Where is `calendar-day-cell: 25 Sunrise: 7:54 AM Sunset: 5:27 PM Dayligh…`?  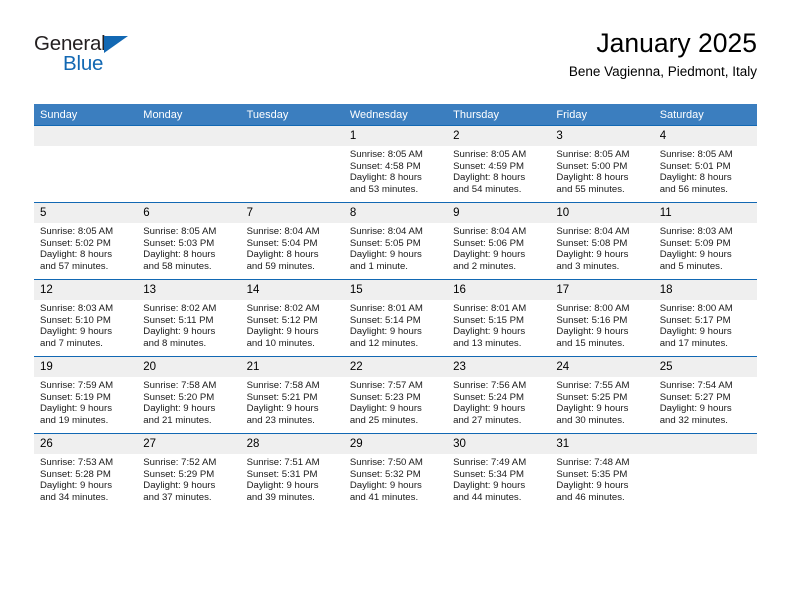 calendar-day-cell: 25 Sunrise: 7:54 AM Sunset: 5:27 PM Dayligh… is located at coordinates (705, 395).